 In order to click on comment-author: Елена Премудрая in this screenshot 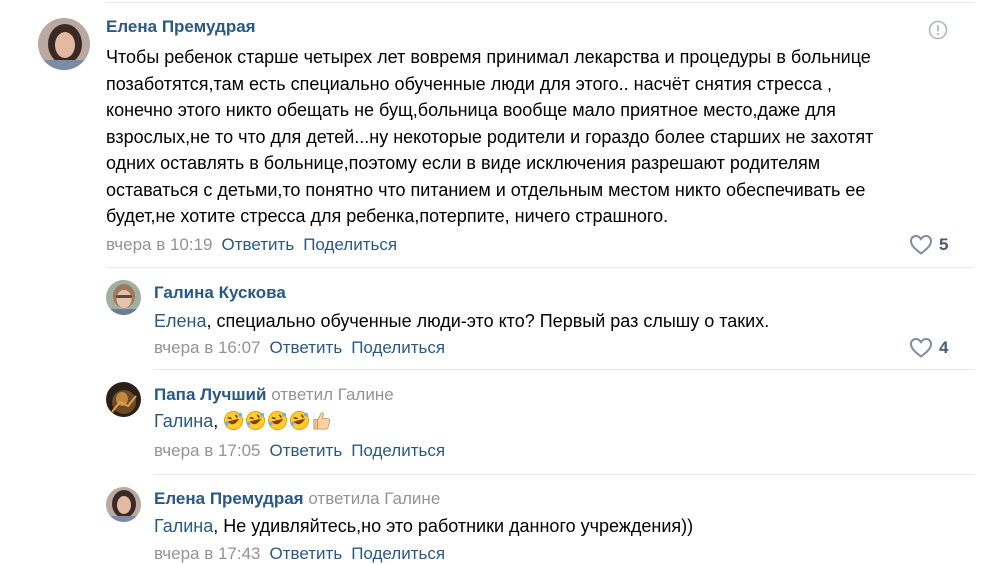, I will do `click(181, 27)`.